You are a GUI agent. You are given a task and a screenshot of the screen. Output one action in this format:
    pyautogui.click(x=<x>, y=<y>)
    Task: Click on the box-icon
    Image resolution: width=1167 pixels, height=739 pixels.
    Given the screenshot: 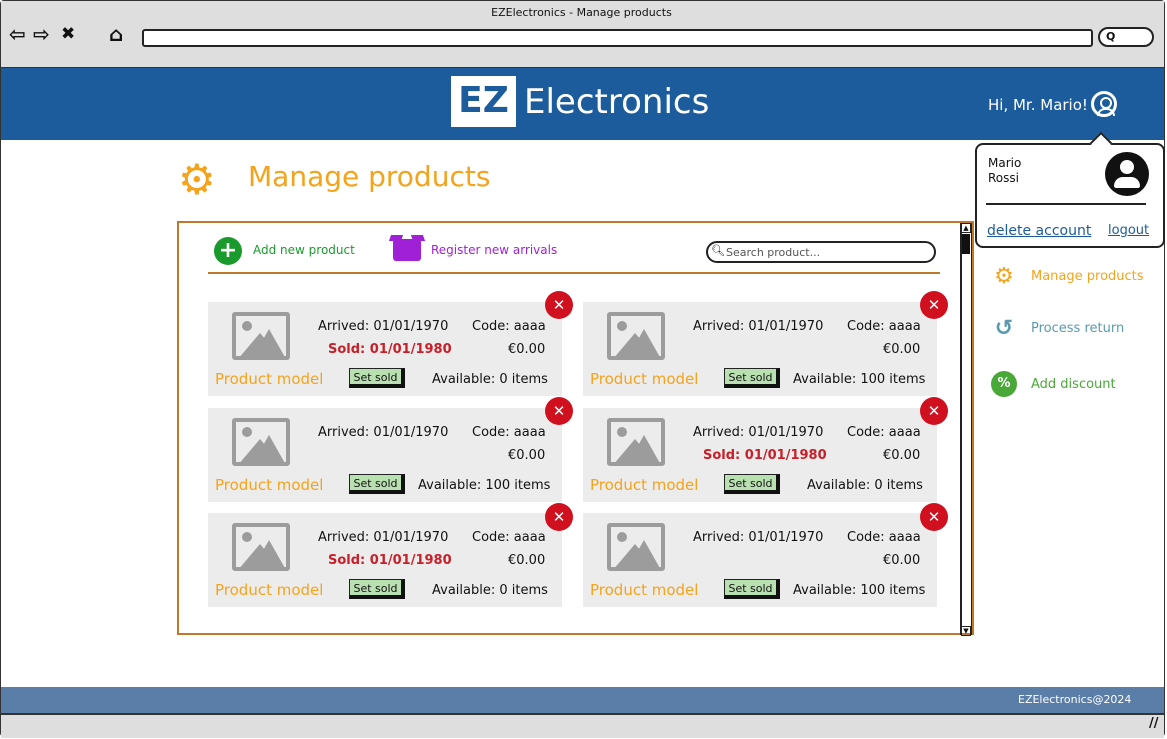 What is the action you would take?
    pyautogui.click(x=407, y=248)
    